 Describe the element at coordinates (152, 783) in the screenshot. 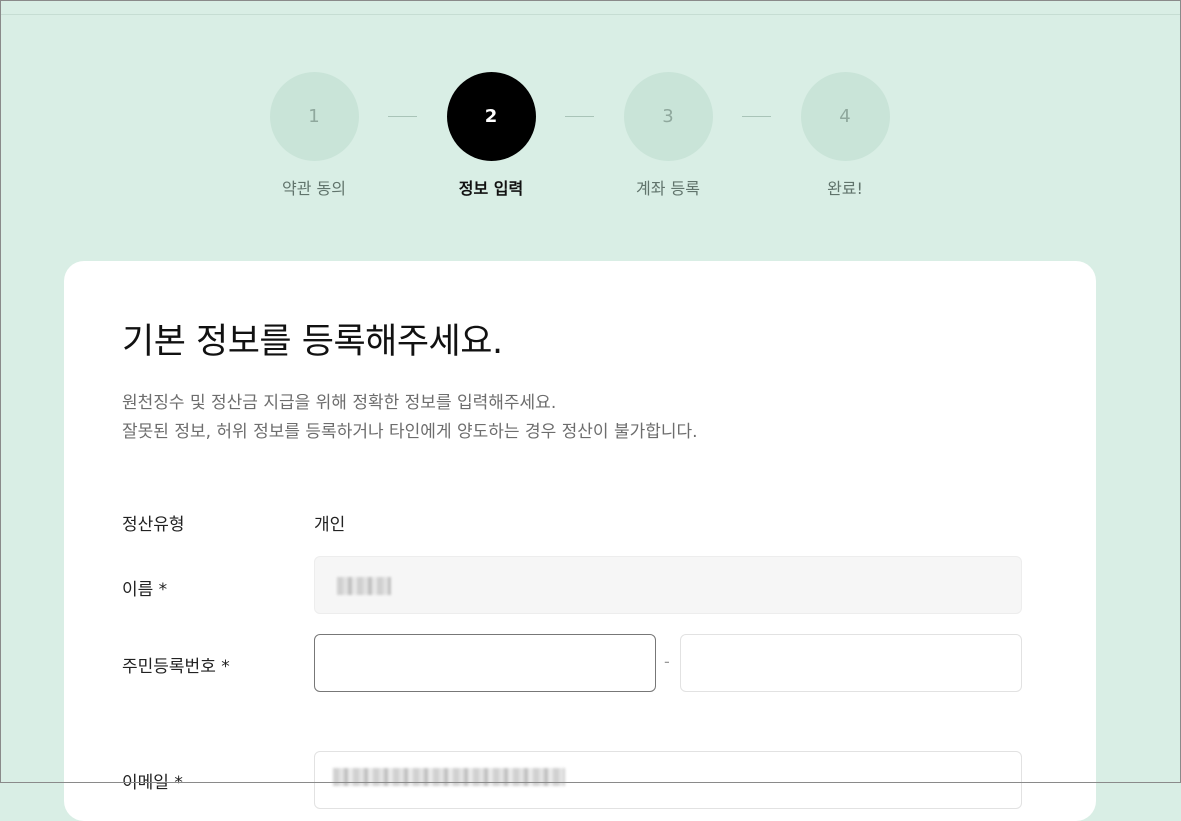

I see `email-label: 이메일 *` at that location.